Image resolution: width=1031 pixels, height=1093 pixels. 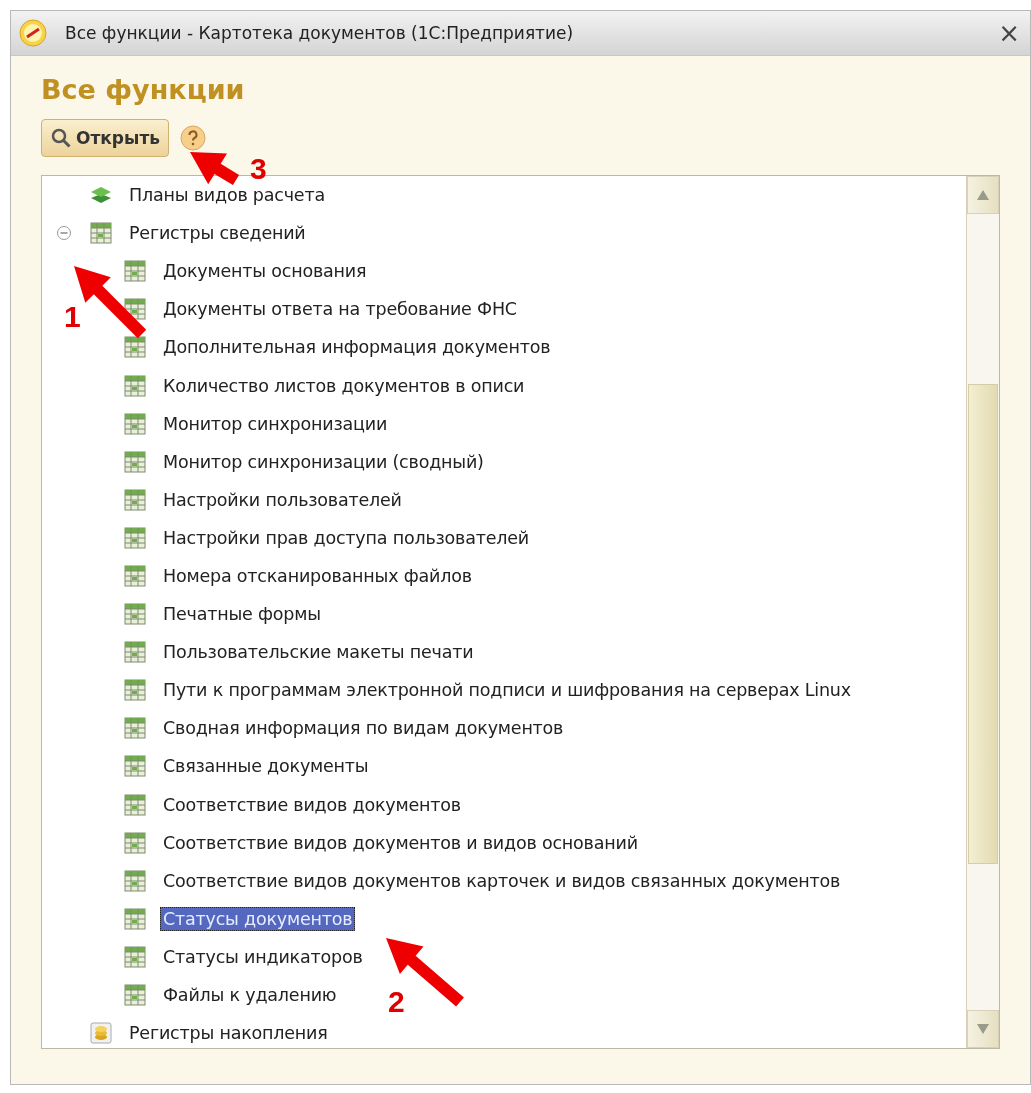 What do you see at coordinates (242, 614) in the screenshot?
I see `tree-item: Печатные формы` at bounding box center [242, 614].